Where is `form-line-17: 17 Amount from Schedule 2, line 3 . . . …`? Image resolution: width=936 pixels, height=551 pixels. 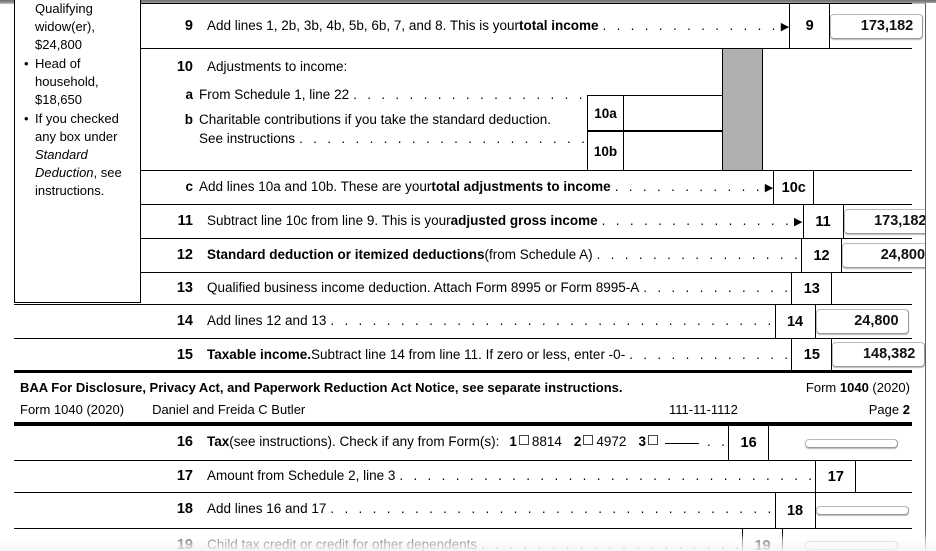
form-line-17: 17 Amount from Schedule 2, line 3 . . . … is located at coordinates (463, 477).